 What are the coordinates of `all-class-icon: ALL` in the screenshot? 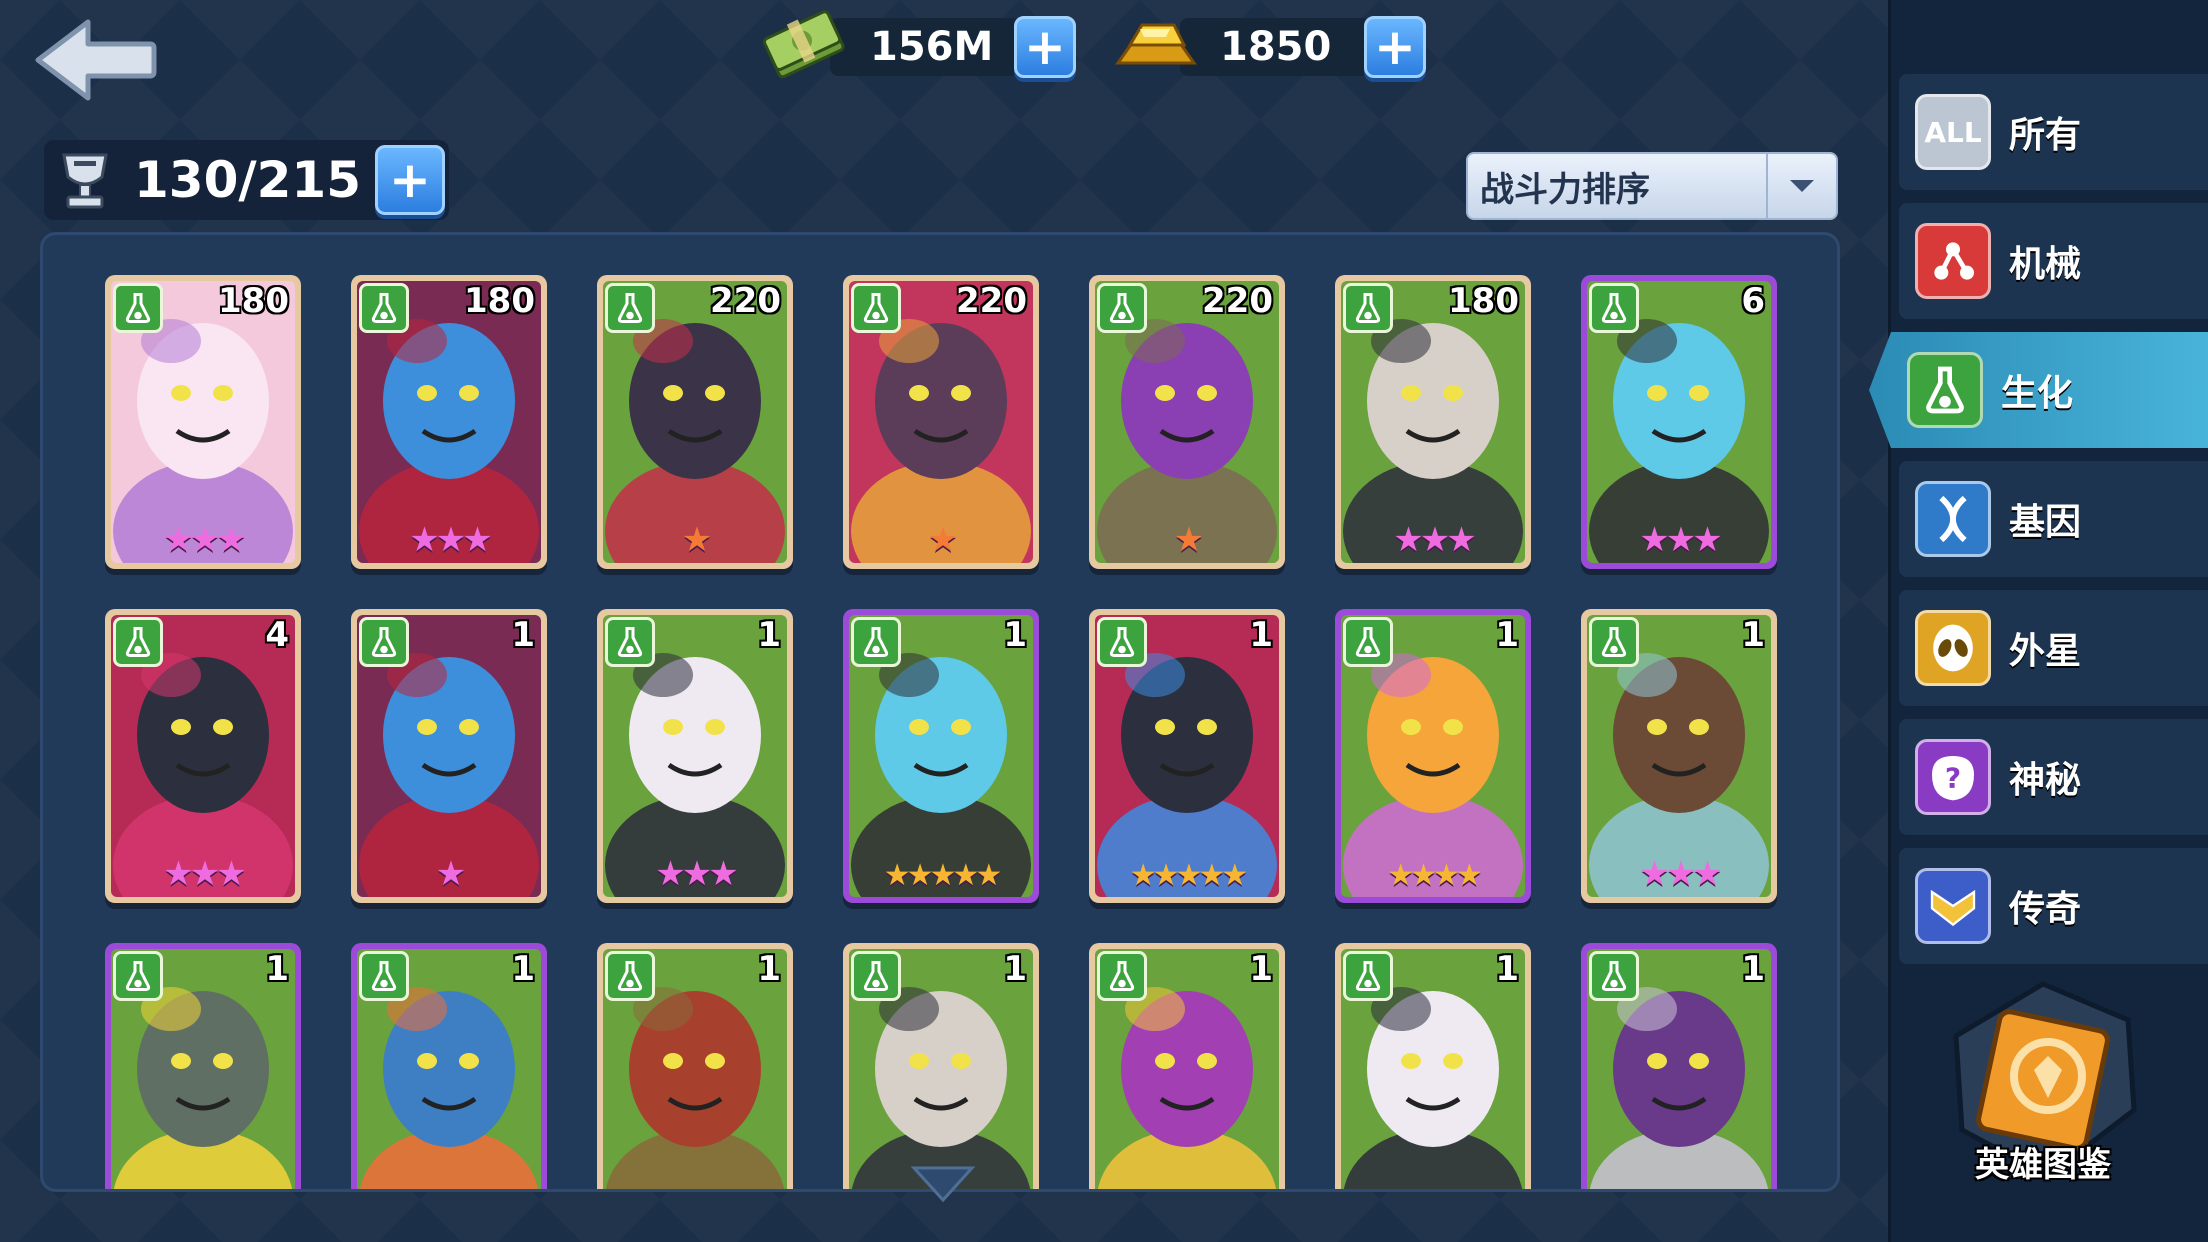 It's located at (1953, 132).